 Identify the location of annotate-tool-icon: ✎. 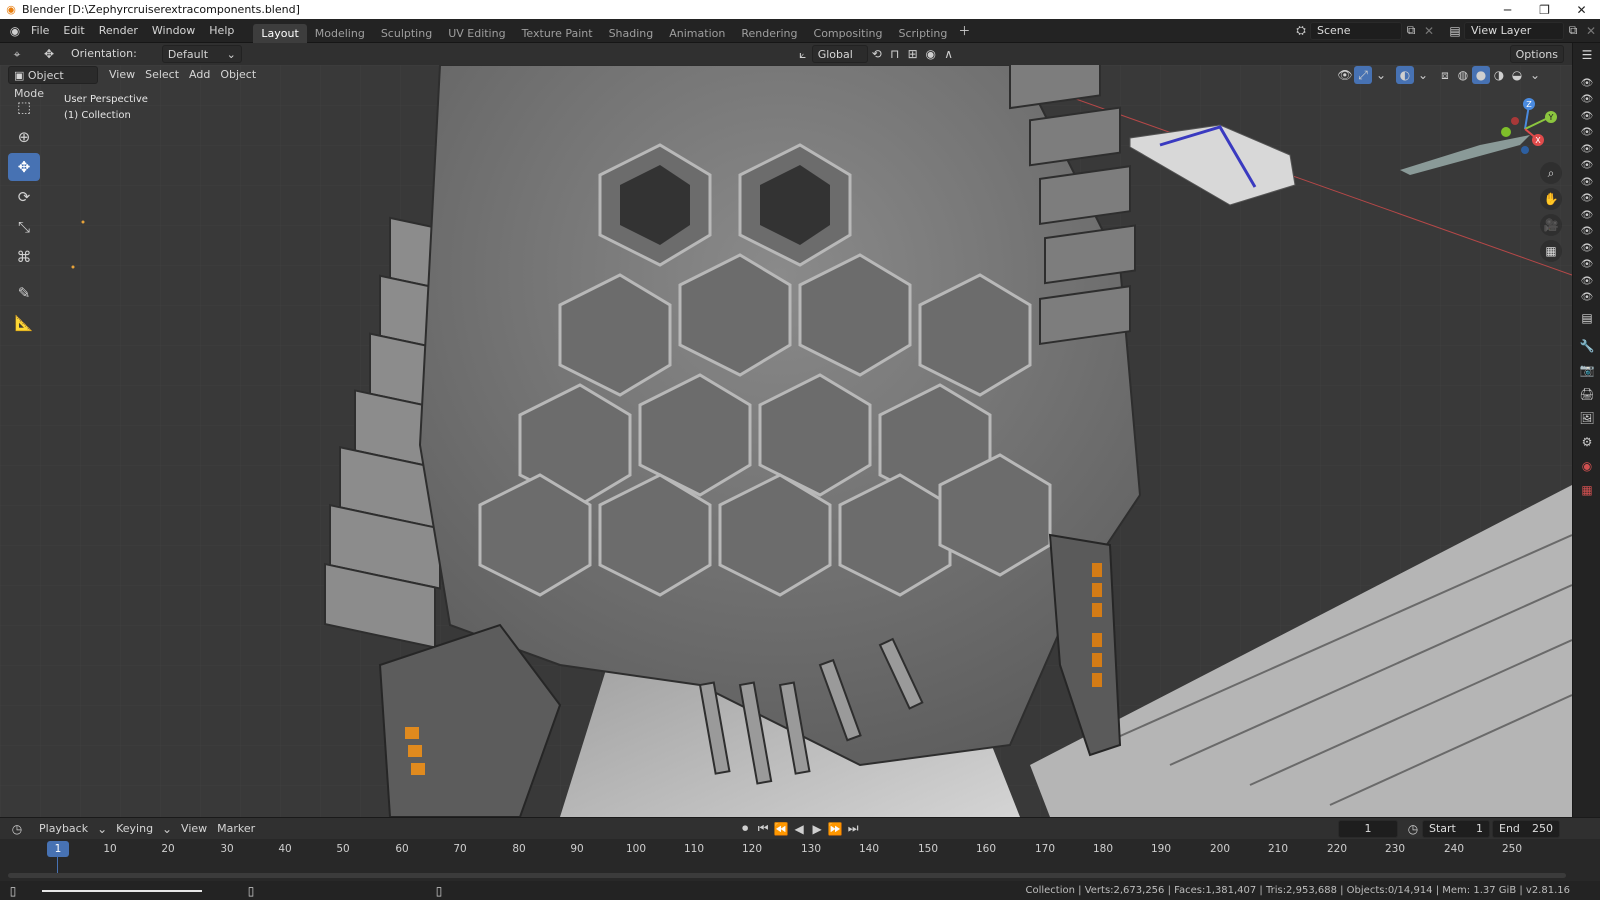
(24, 293).